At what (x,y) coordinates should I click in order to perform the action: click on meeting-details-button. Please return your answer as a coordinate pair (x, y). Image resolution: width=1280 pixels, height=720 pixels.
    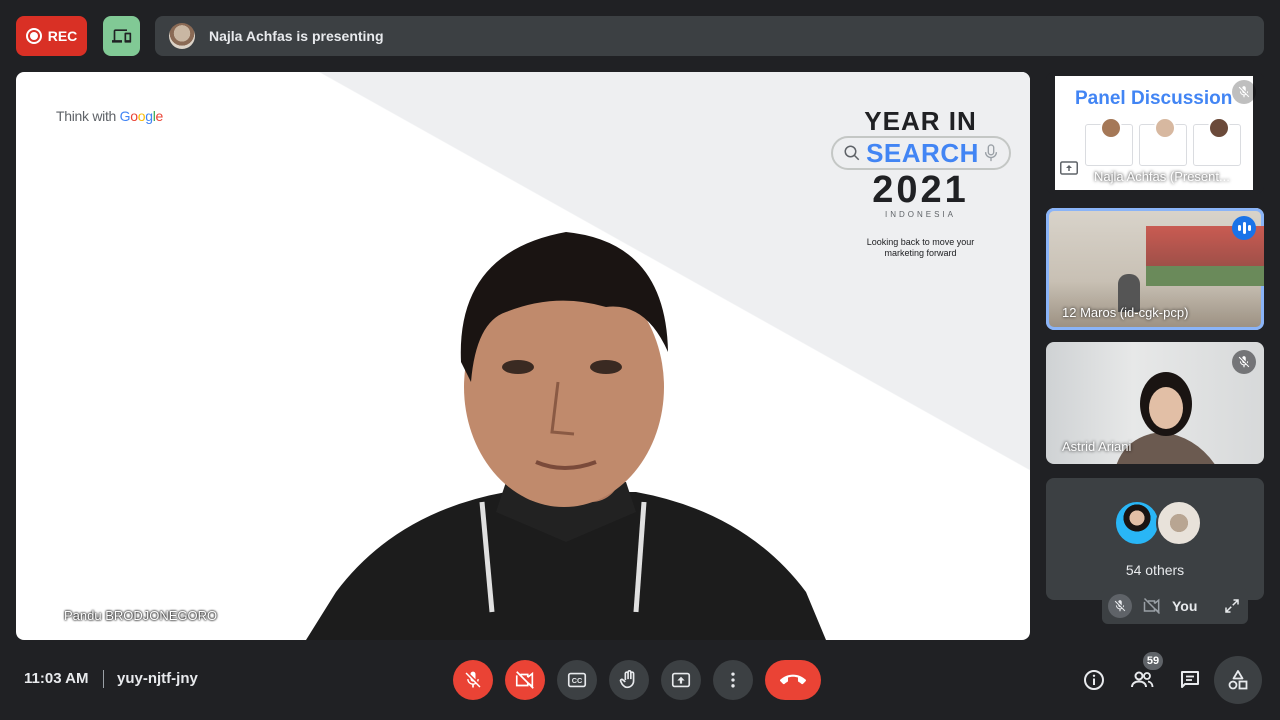
    Looking at the image, I should click on (1094, 680).